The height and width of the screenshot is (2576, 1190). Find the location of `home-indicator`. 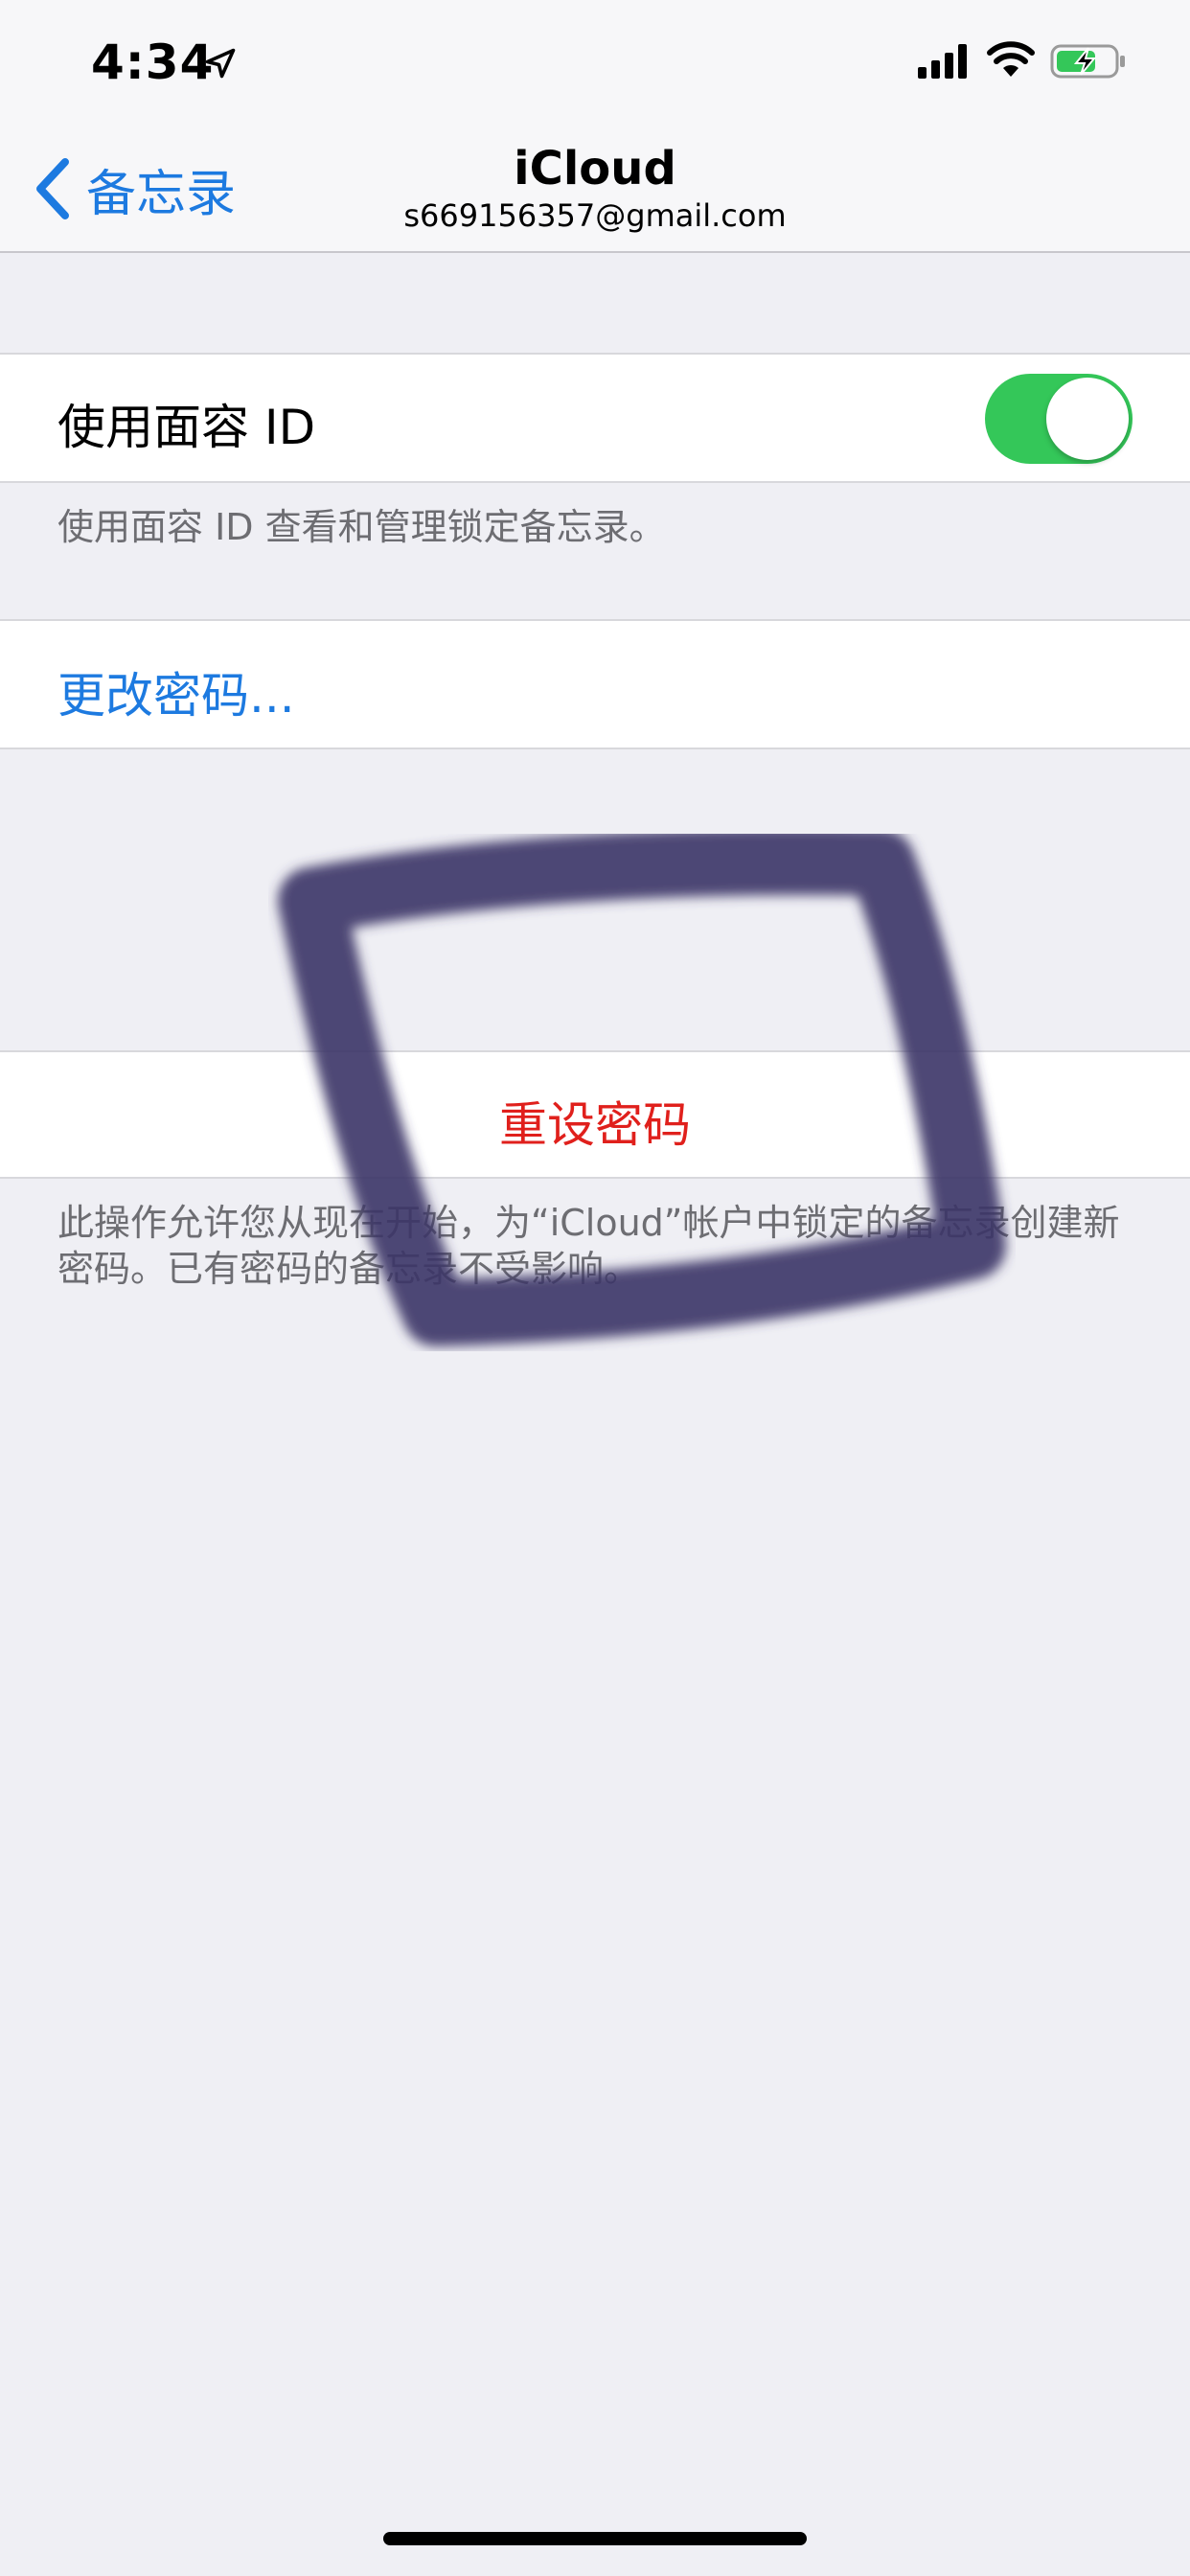

home-indicator is located at coordinates (595, 2538).